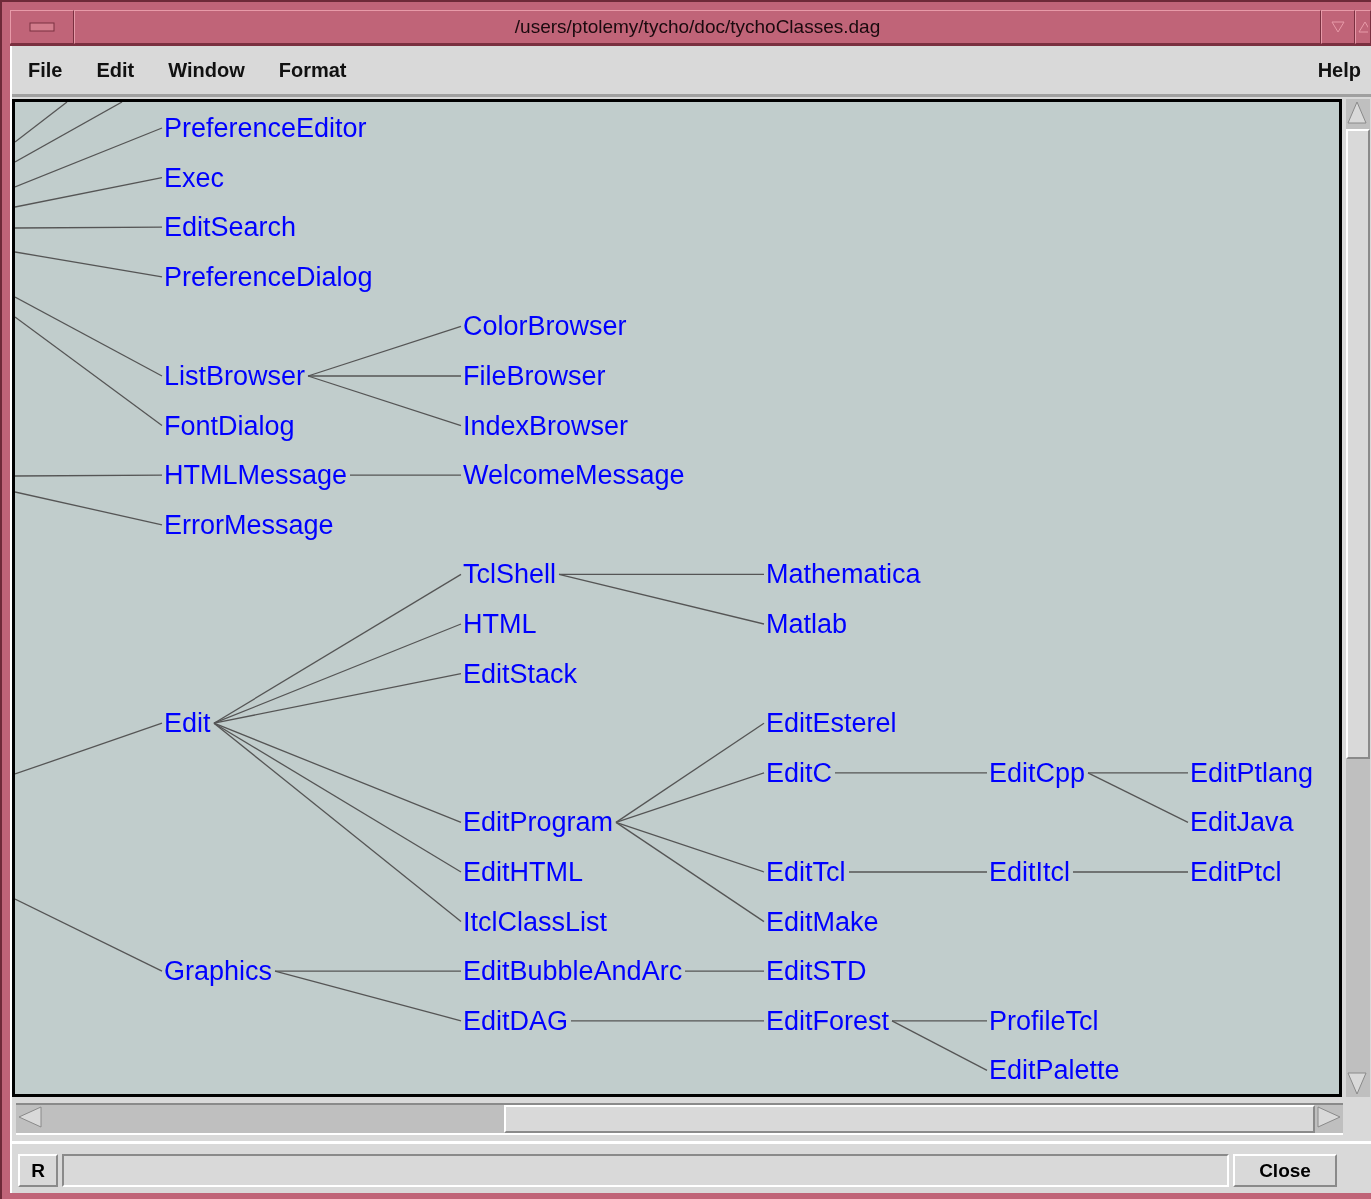  I want to click on window-menu-button, so click(42, 27).